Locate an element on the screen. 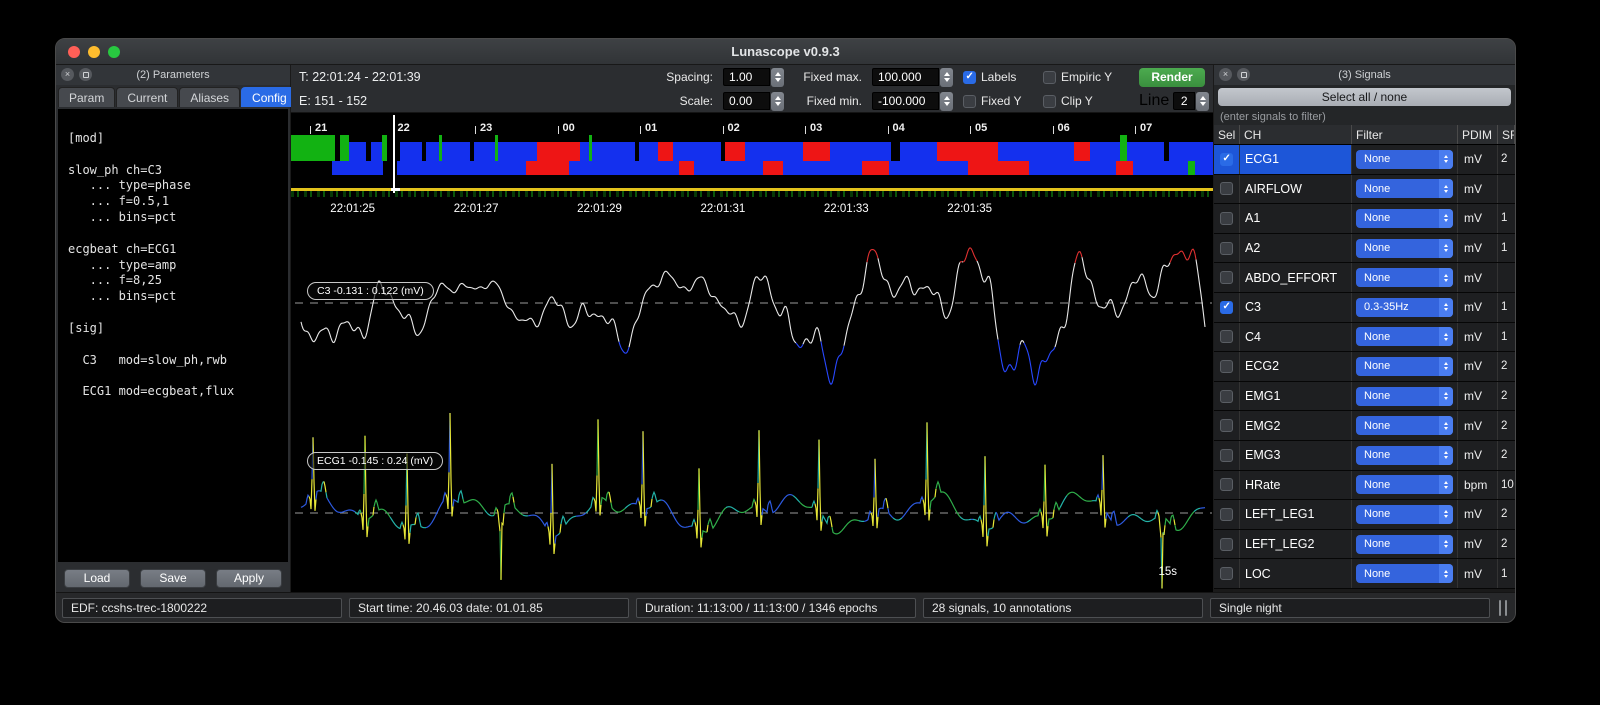 The image size is (1600, 705). hypnogram-density-band is located at coordinates (752, 168).